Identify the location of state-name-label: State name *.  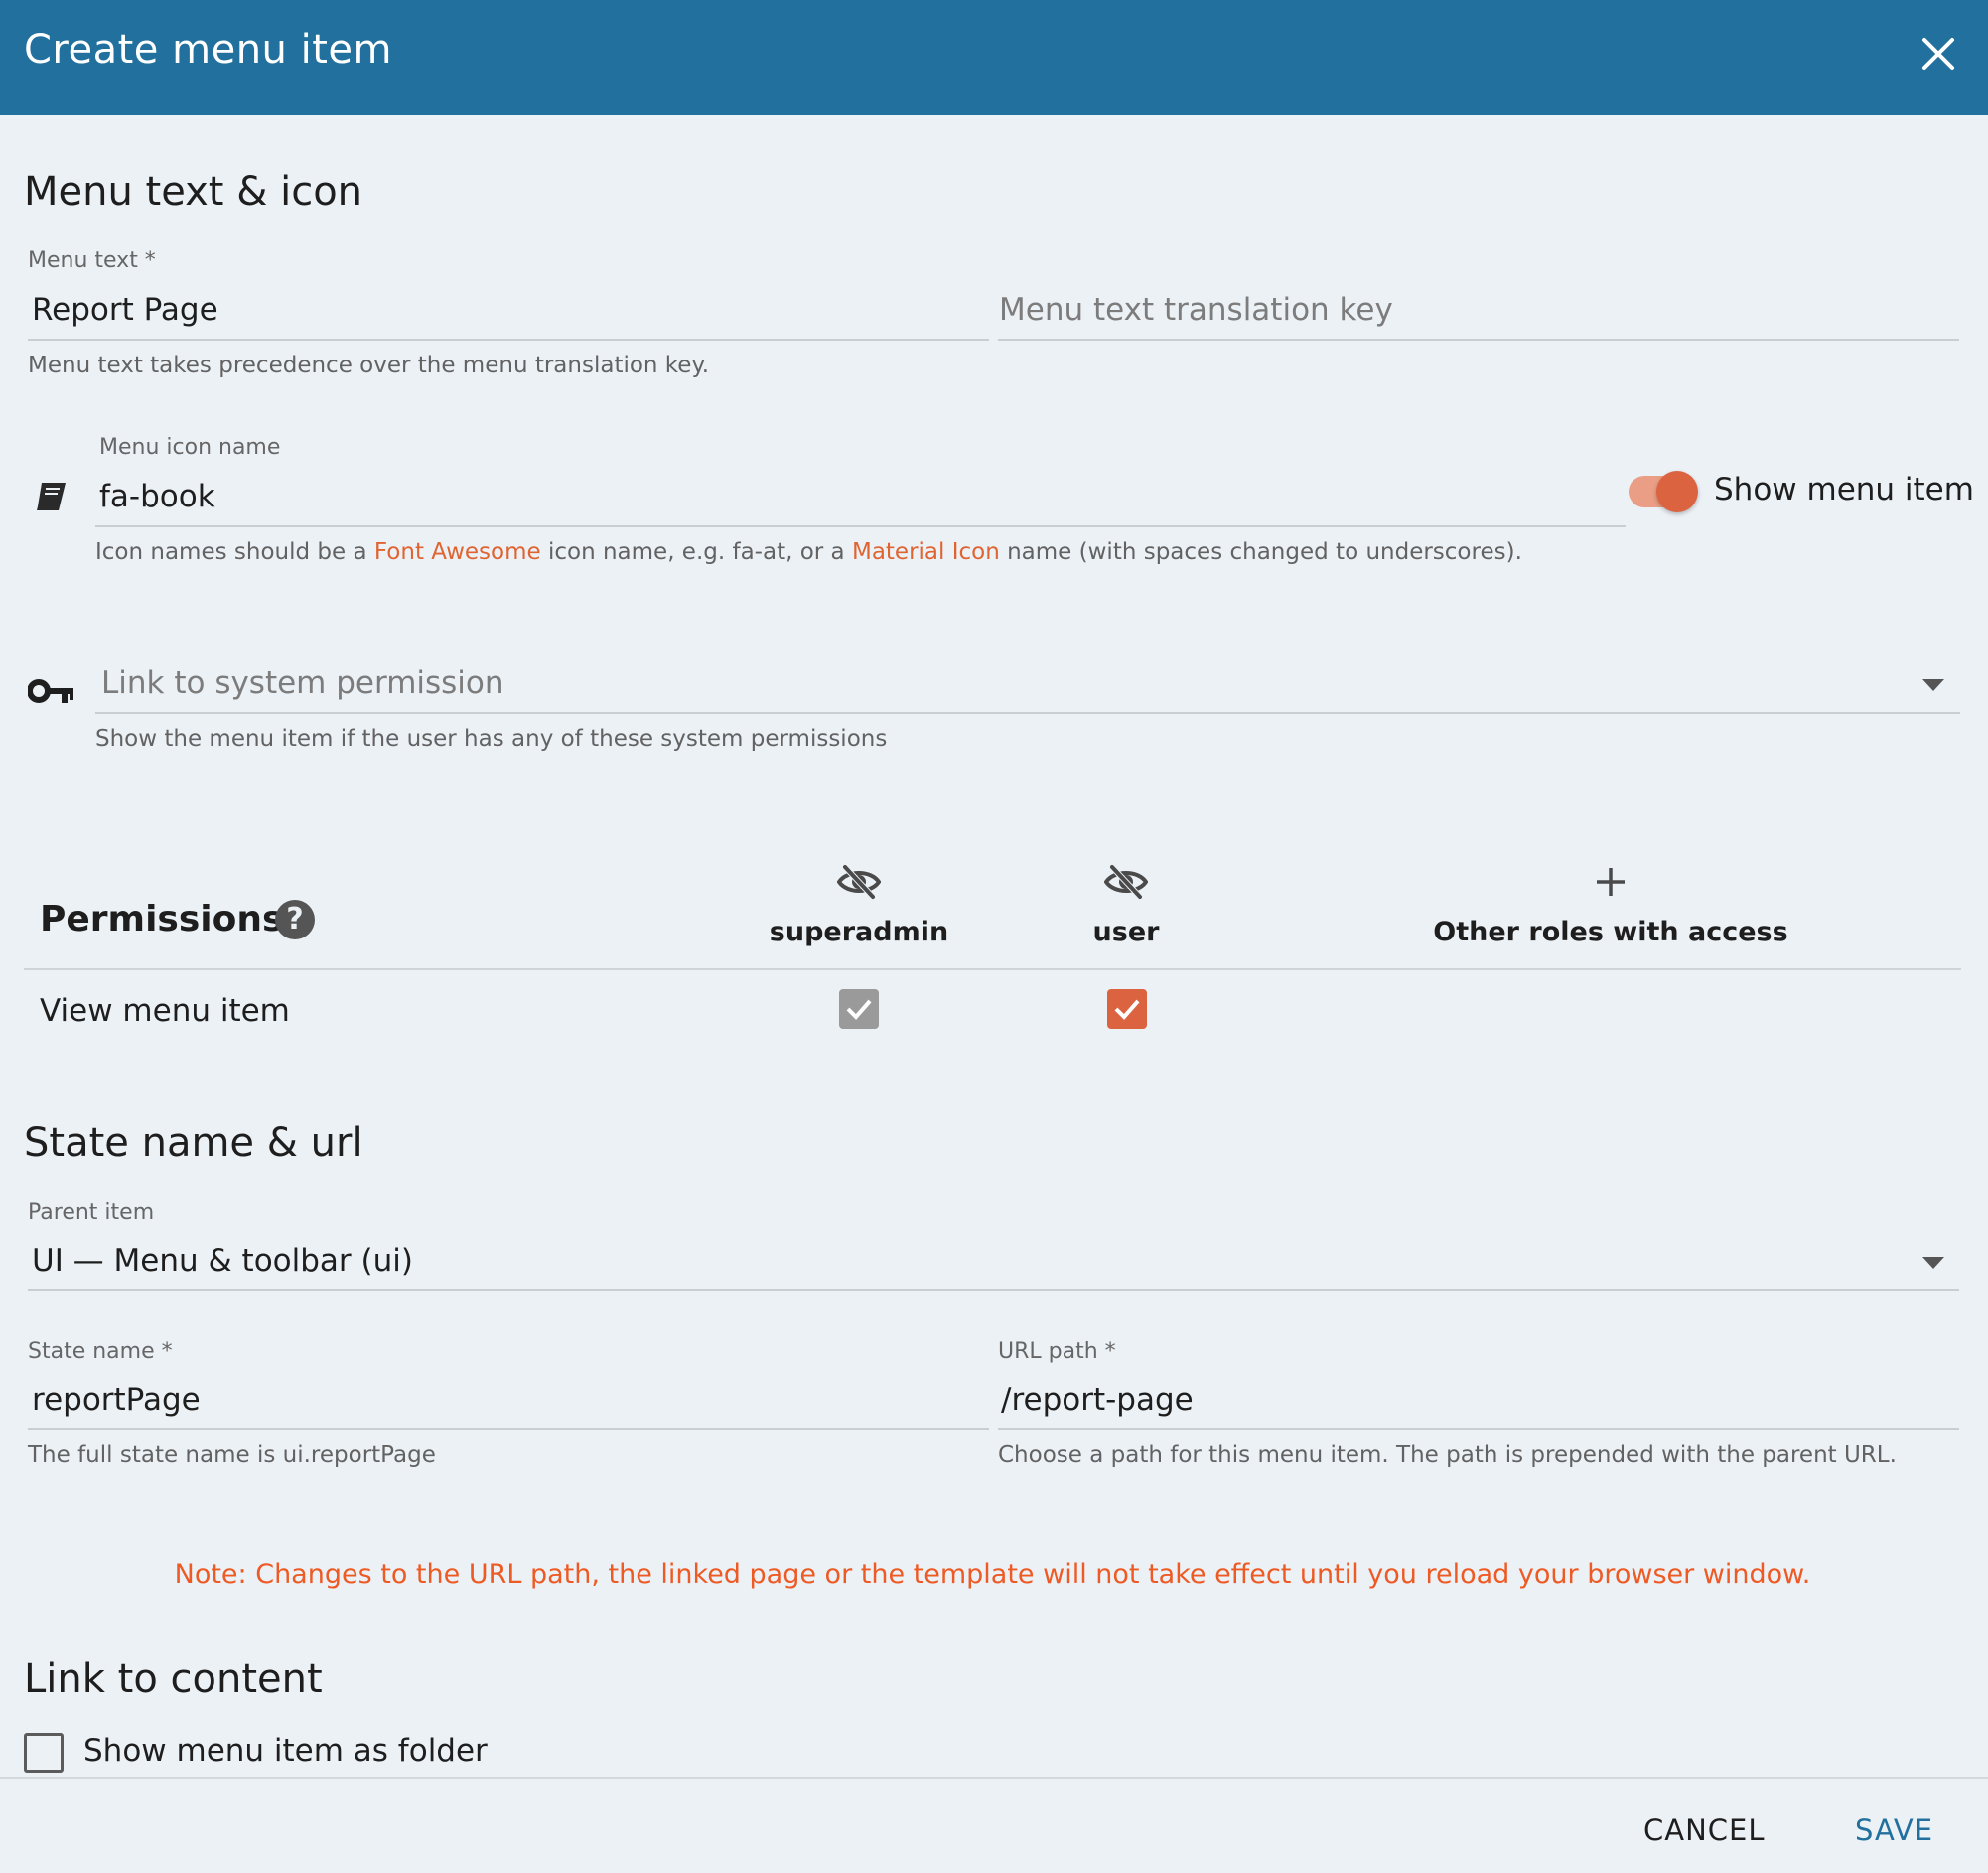
(100, 1351).